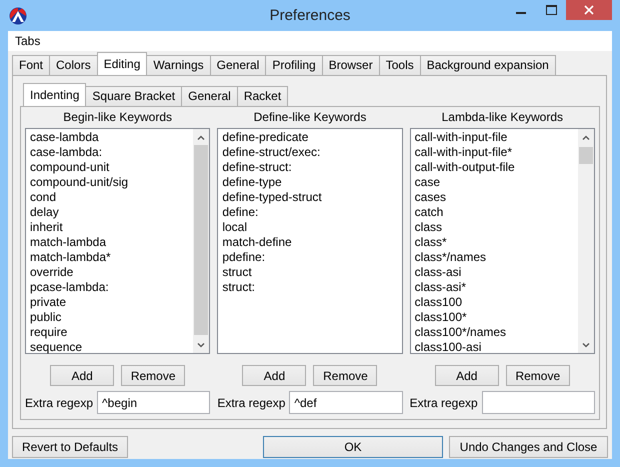  Describe the element at coordinates (496, 227) in the screenshot. I see `list-item: class` at that location.